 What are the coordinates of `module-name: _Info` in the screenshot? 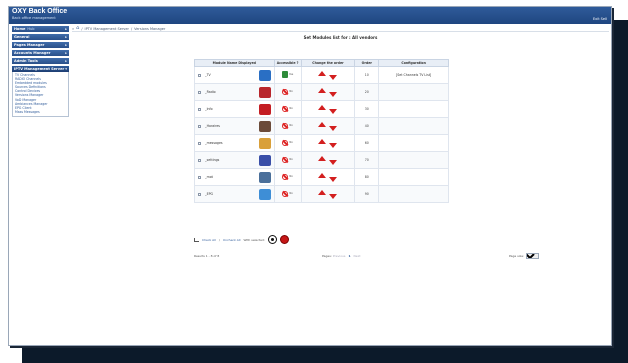 It's located at (209, 109).